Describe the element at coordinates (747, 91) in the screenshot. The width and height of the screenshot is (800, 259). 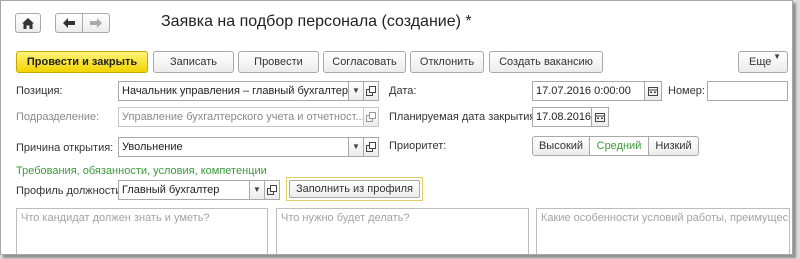
I see `number-field` at that location.